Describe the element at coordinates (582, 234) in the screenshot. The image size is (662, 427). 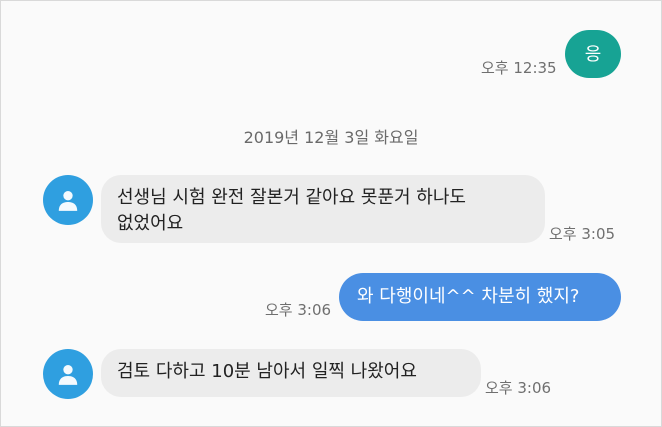
I see `message-time: 오후 3:05` at that location.